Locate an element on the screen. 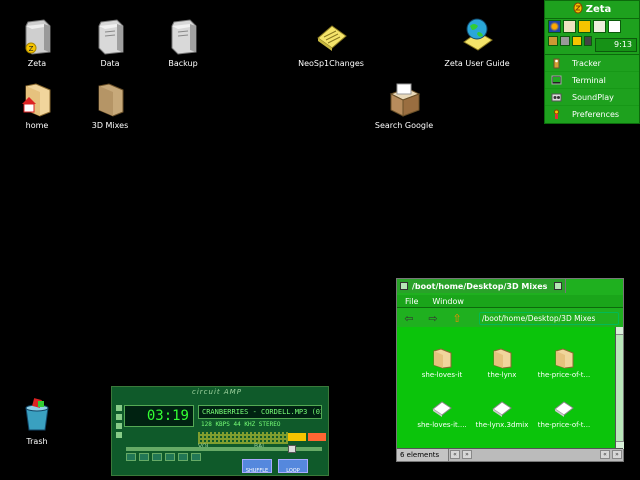 The image size is (640, 480). desktop-icon-3d-mixes: 3D Mixes is located at coordinates (110, 105).